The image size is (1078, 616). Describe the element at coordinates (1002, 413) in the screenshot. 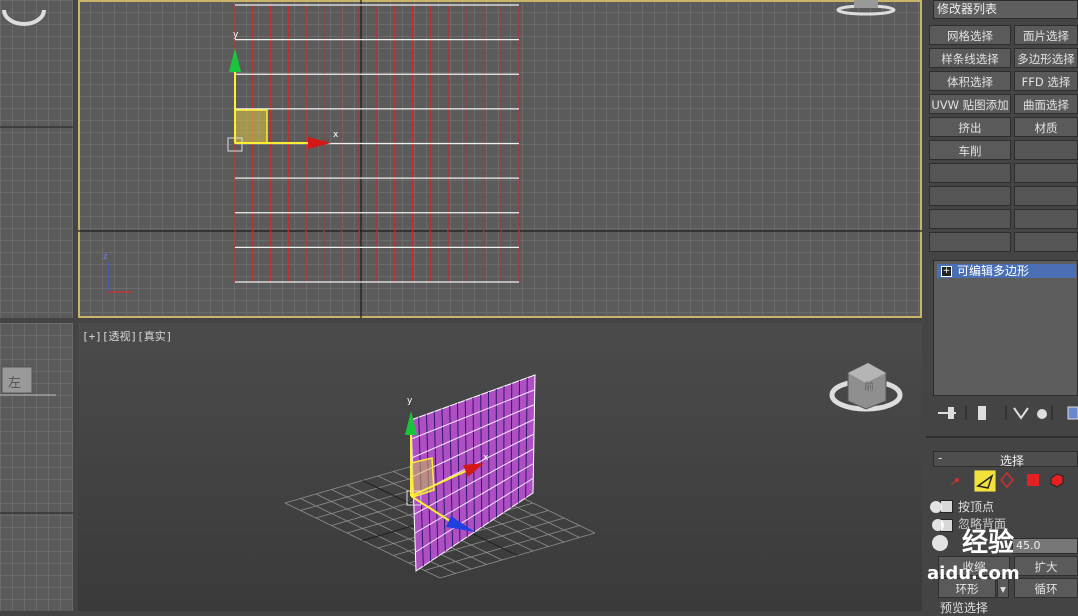

I see `stack-toolbar` at that location.